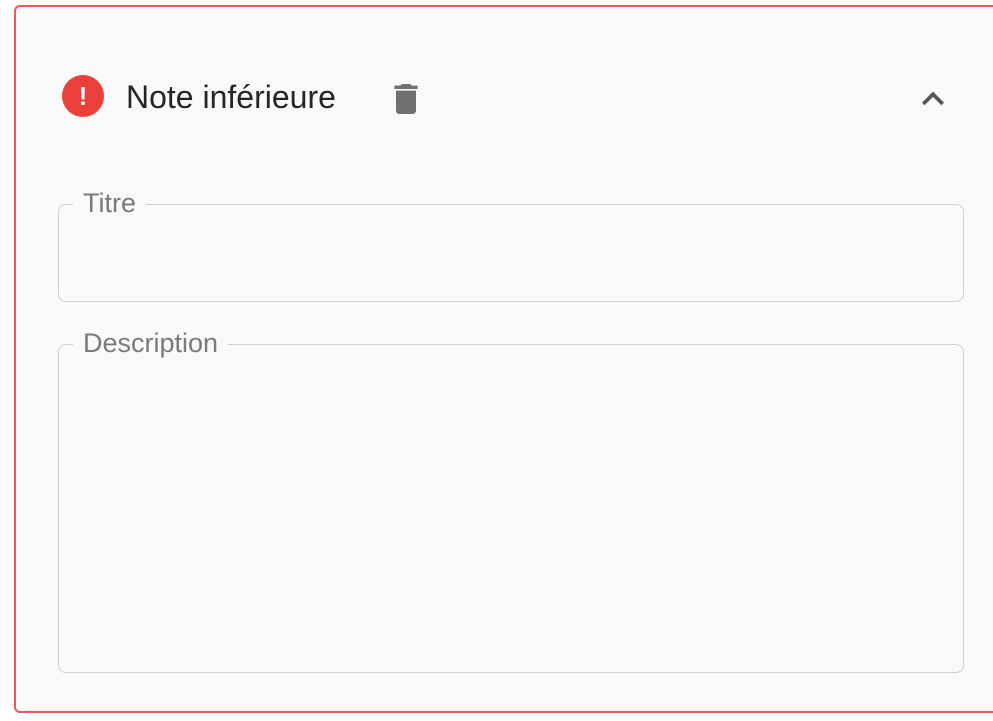 This screenshot has height=721, width=993. Describe the element at coordinates (511, 258) in the screenshot. I see `title-input` at that location.